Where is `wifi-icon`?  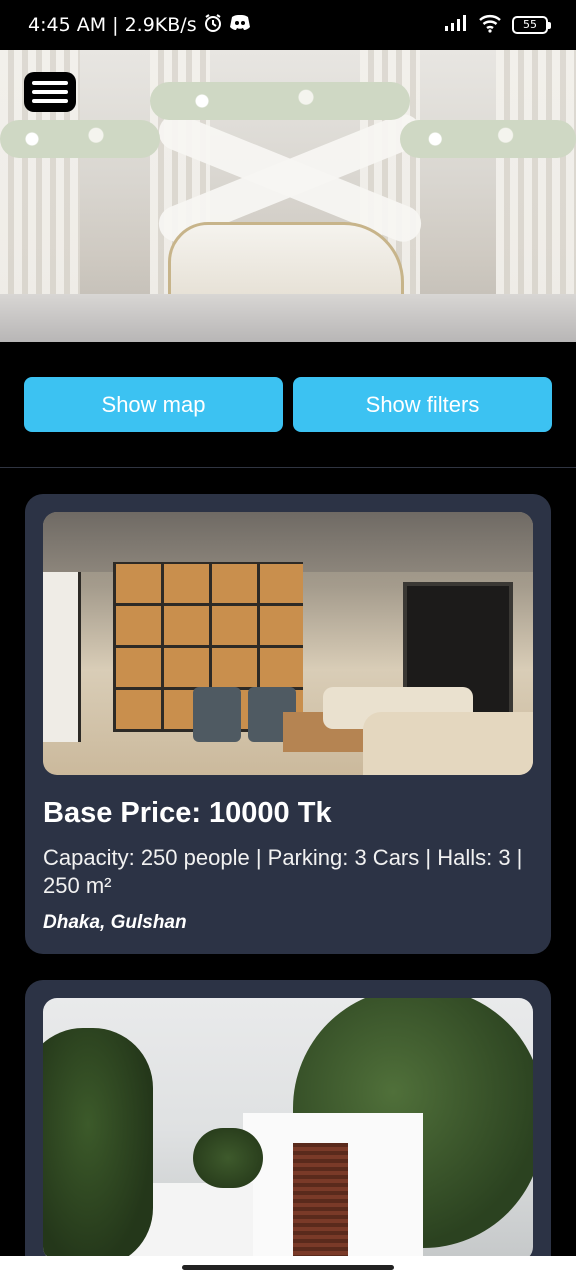 wifi-icon is located at coordinates (490, 25).